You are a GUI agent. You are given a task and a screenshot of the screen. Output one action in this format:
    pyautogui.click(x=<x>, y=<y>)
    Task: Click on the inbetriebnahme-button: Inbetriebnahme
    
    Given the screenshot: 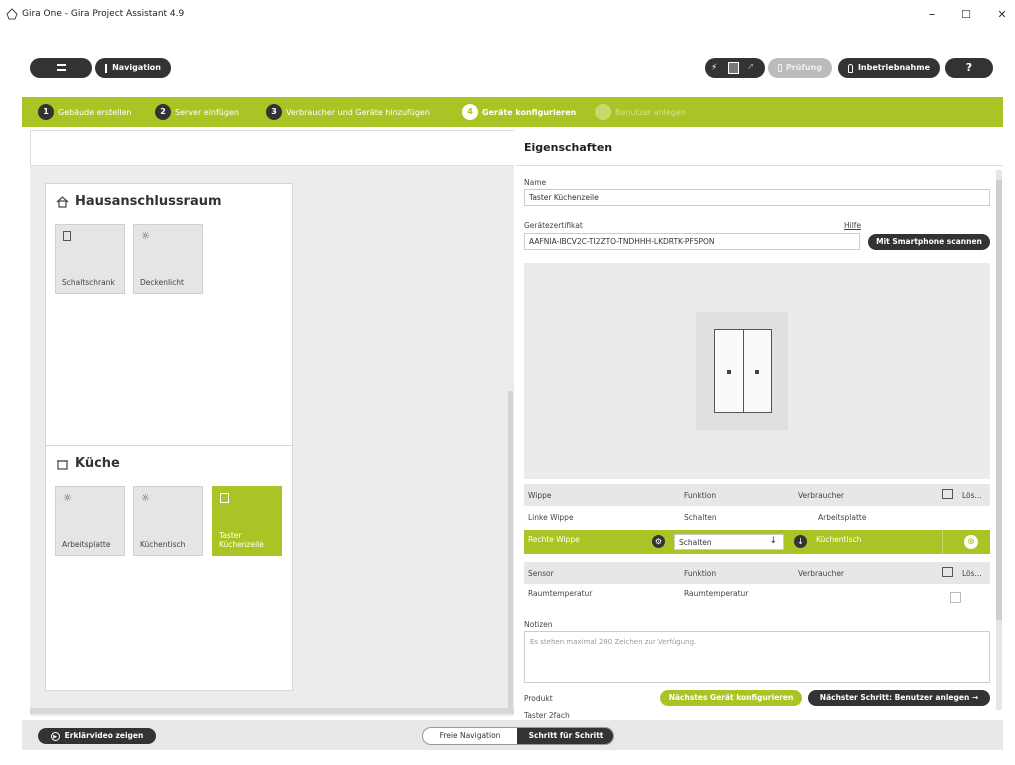 What is the action you would take?
    pyautogui.click(x=889, y=68)
    